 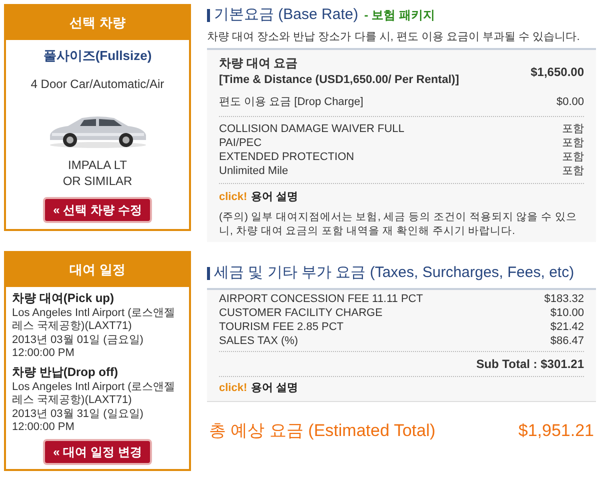 I want to click on coverage-name: COLLISION DAMAGE WAIVER FULL, so click(x=311, y=129).